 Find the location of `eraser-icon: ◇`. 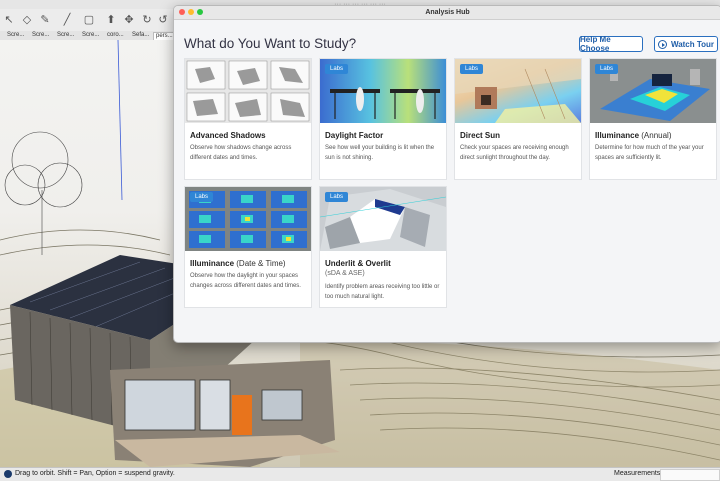

eraser-icon: ◇ is located at coordinates (27, 19).